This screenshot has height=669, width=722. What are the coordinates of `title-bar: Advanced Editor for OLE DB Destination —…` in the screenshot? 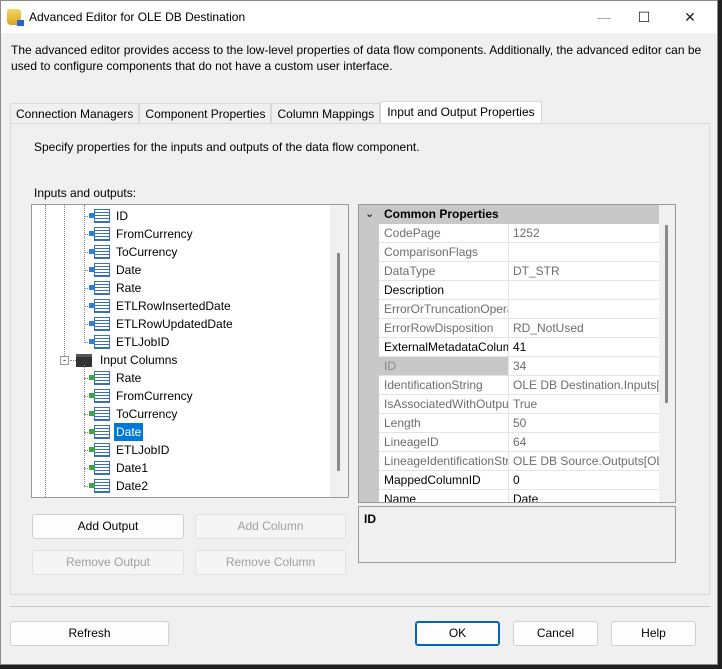 It's located at (359, 17).